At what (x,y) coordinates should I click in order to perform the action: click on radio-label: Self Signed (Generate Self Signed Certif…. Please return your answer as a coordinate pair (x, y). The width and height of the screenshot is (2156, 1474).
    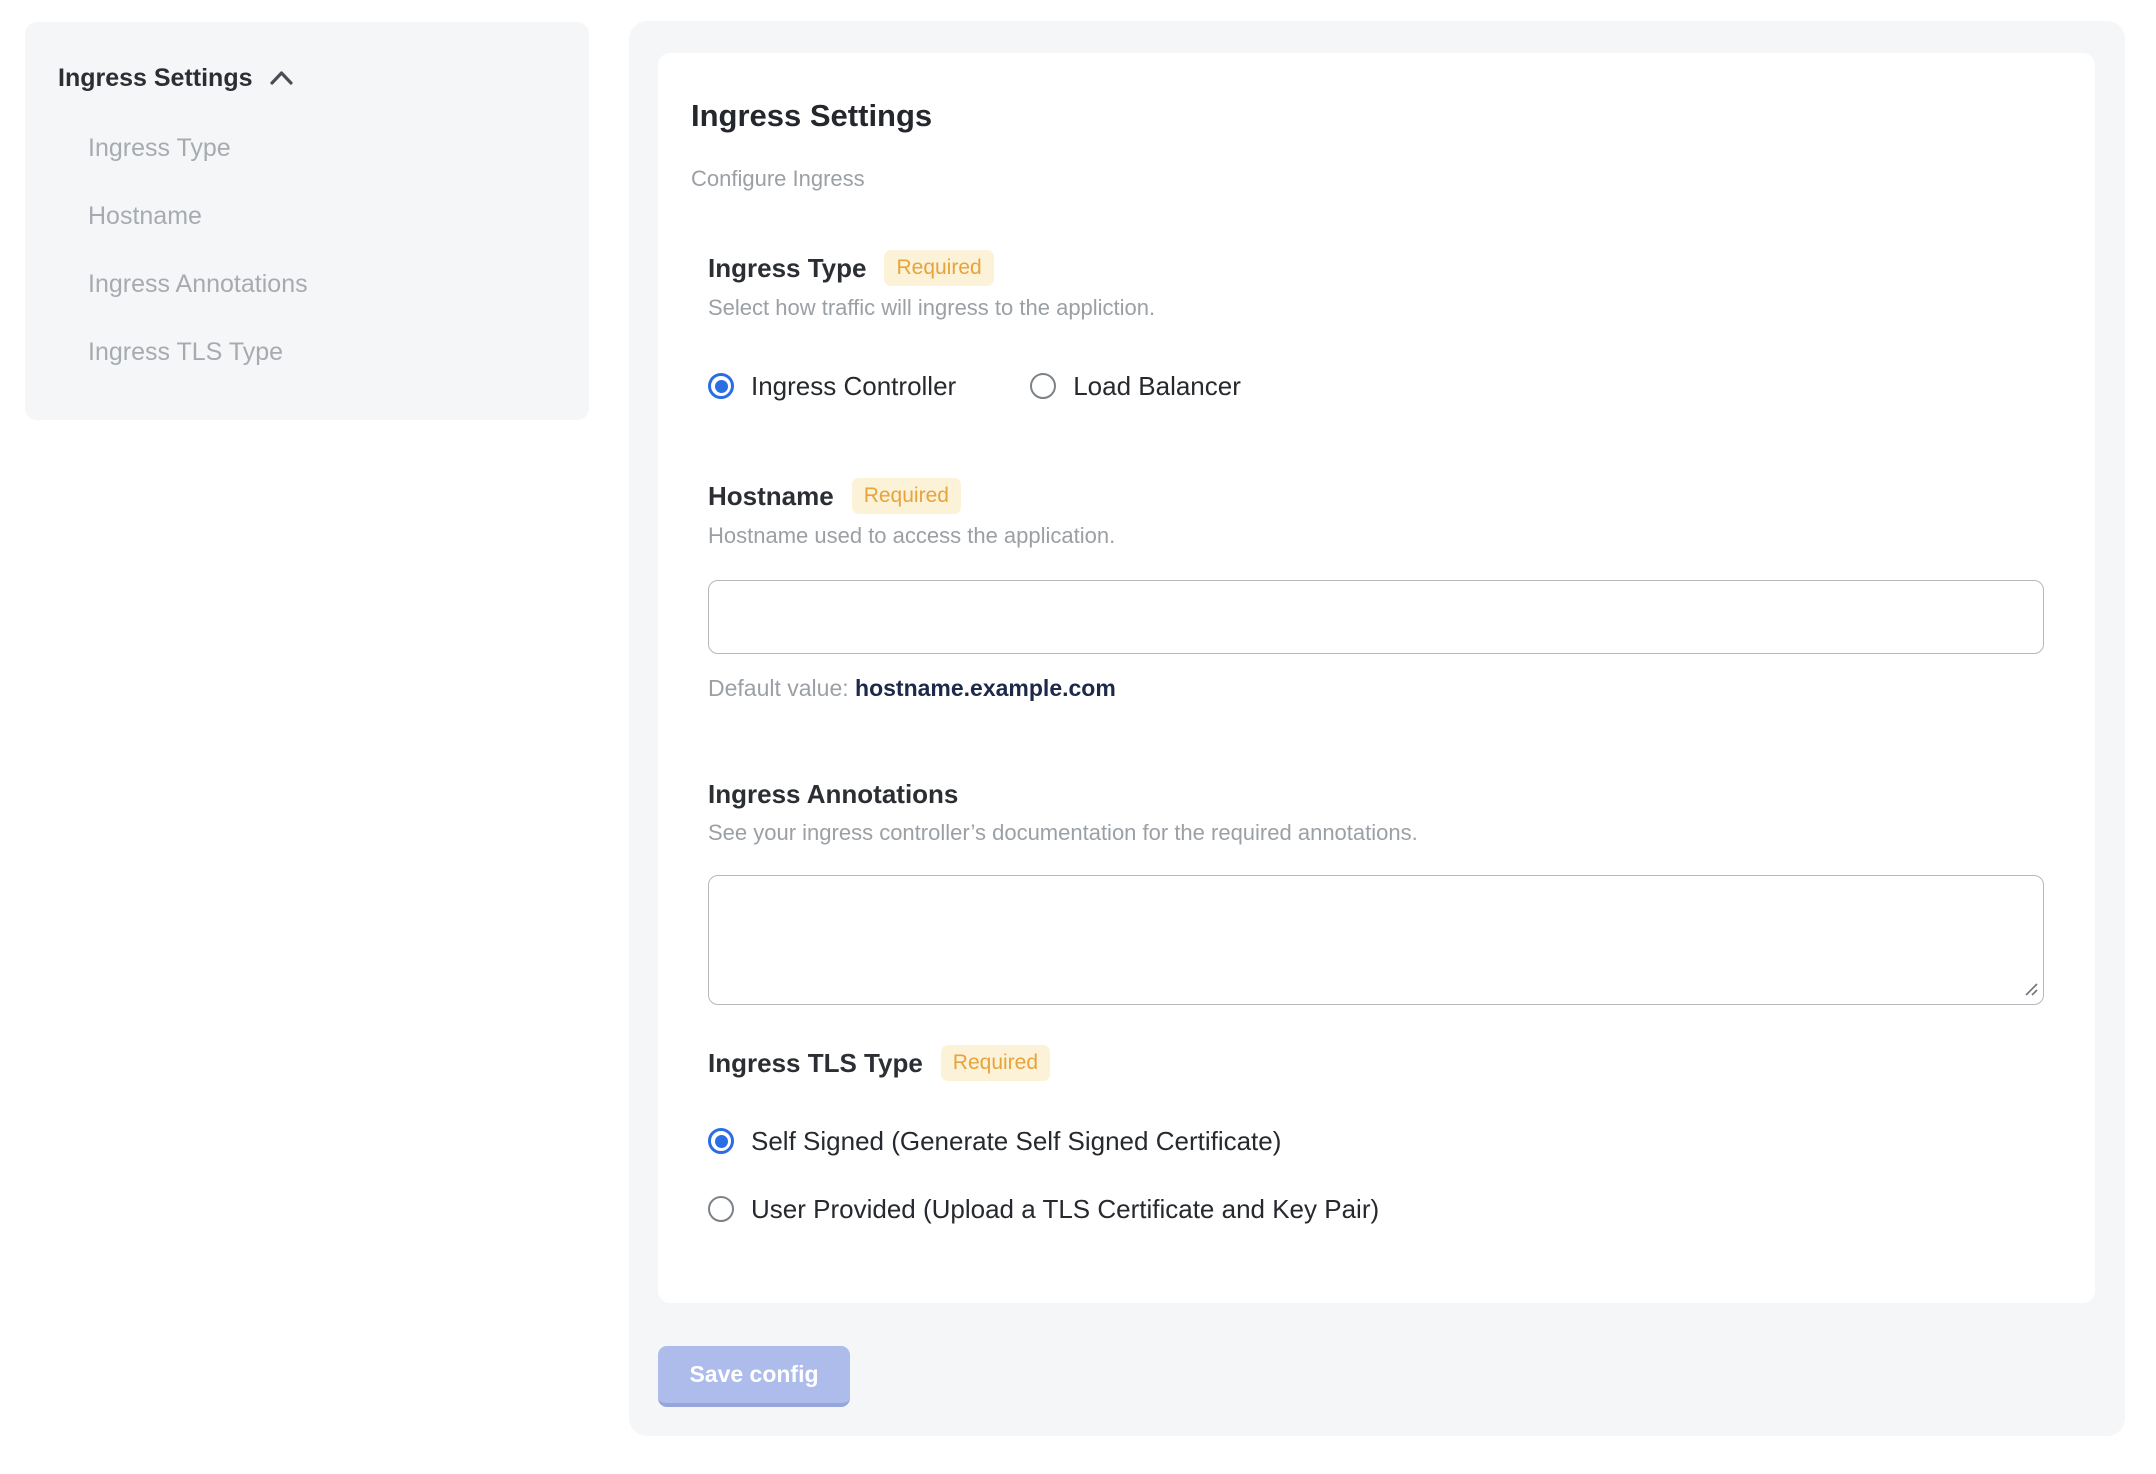
    Looking at the image, I should click on (1016, 1141).